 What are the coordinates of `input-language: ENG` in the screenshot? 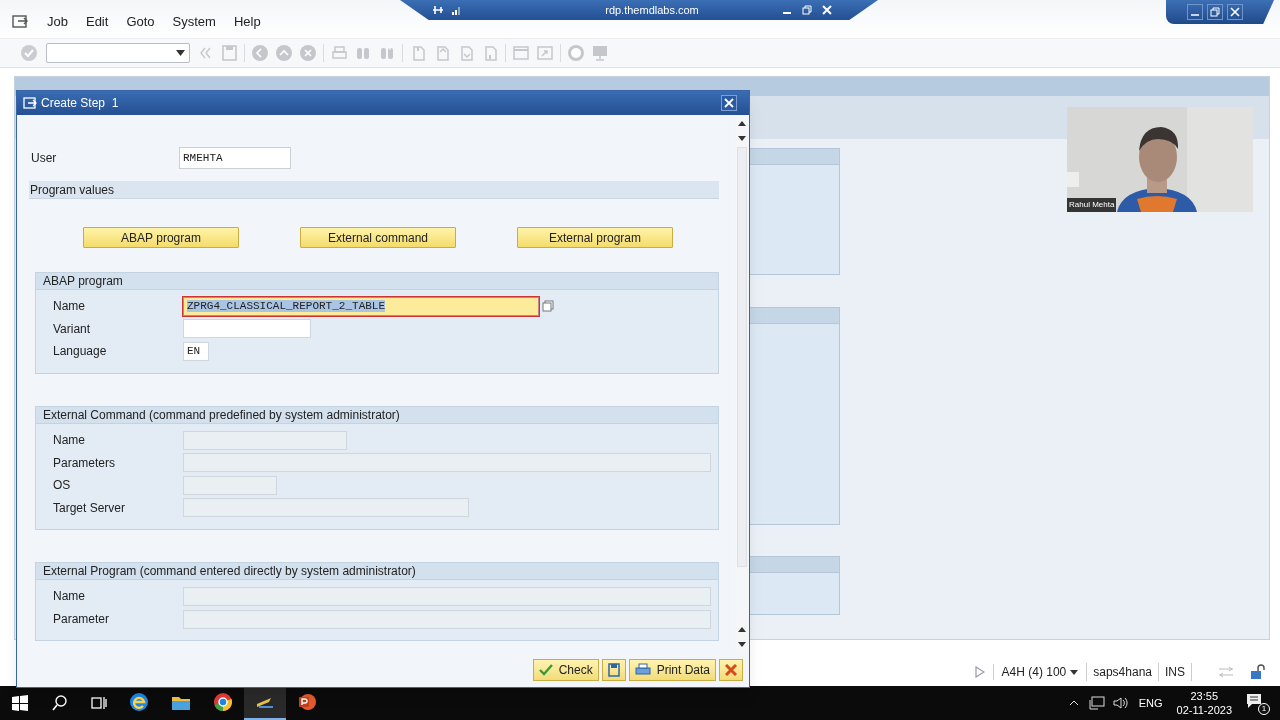 It's located at (1150, 703).